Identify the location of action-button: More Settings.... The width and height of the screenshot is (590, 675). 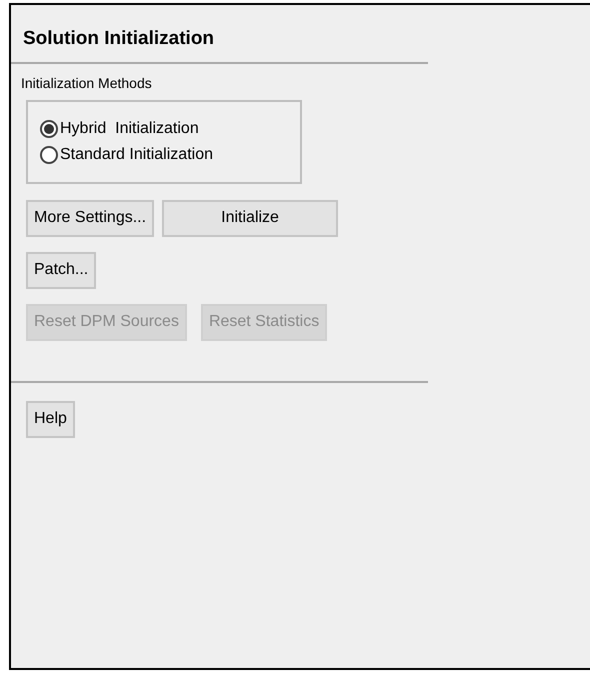
(90, 218).